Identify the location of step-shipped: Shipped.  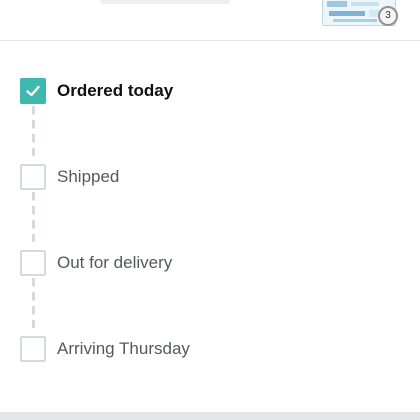
(69, 177).